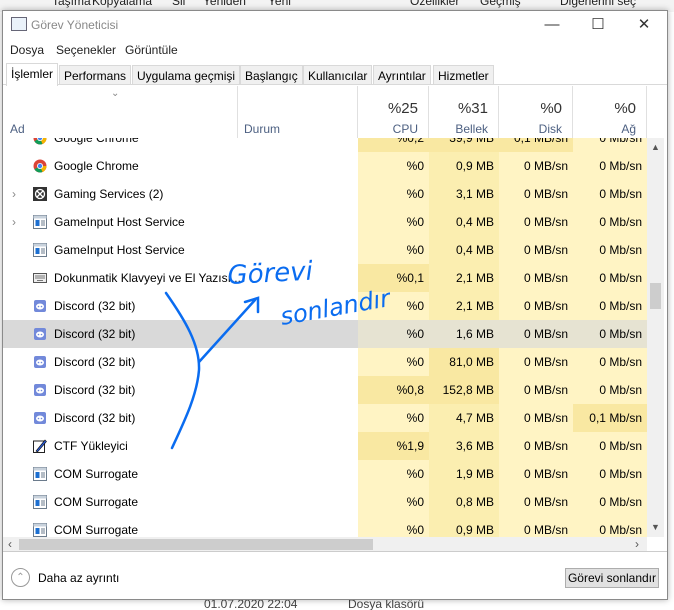 This screenshot has width=674, height=610. I want to click on annotation-text-line1: Görevi, so click(271, 274).